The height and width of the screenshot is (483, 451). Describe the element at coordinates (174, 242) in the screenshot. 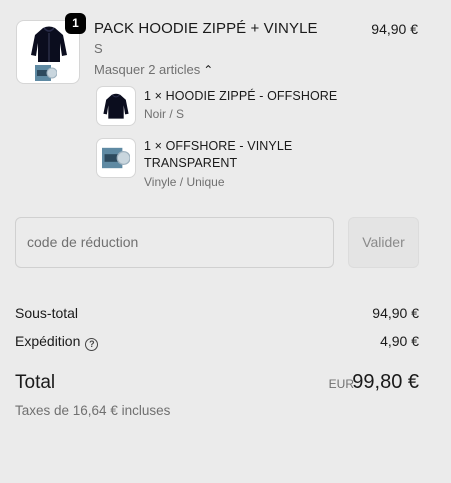

I see `discount-code-input: code de réduction` at that location.